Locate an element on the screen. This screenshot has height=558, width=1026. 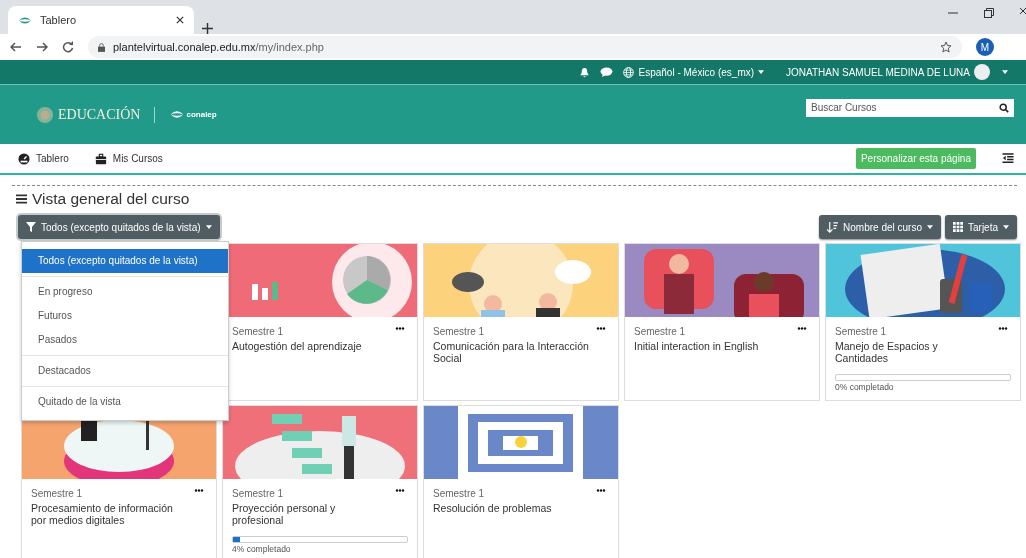
progress-label: 4% completado is located at coordinates (261, 549).